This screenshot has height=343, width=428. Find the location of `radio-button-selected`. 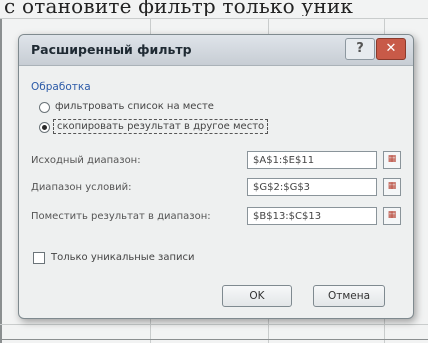

radio-button-selected is located at coordinates (44, 127).